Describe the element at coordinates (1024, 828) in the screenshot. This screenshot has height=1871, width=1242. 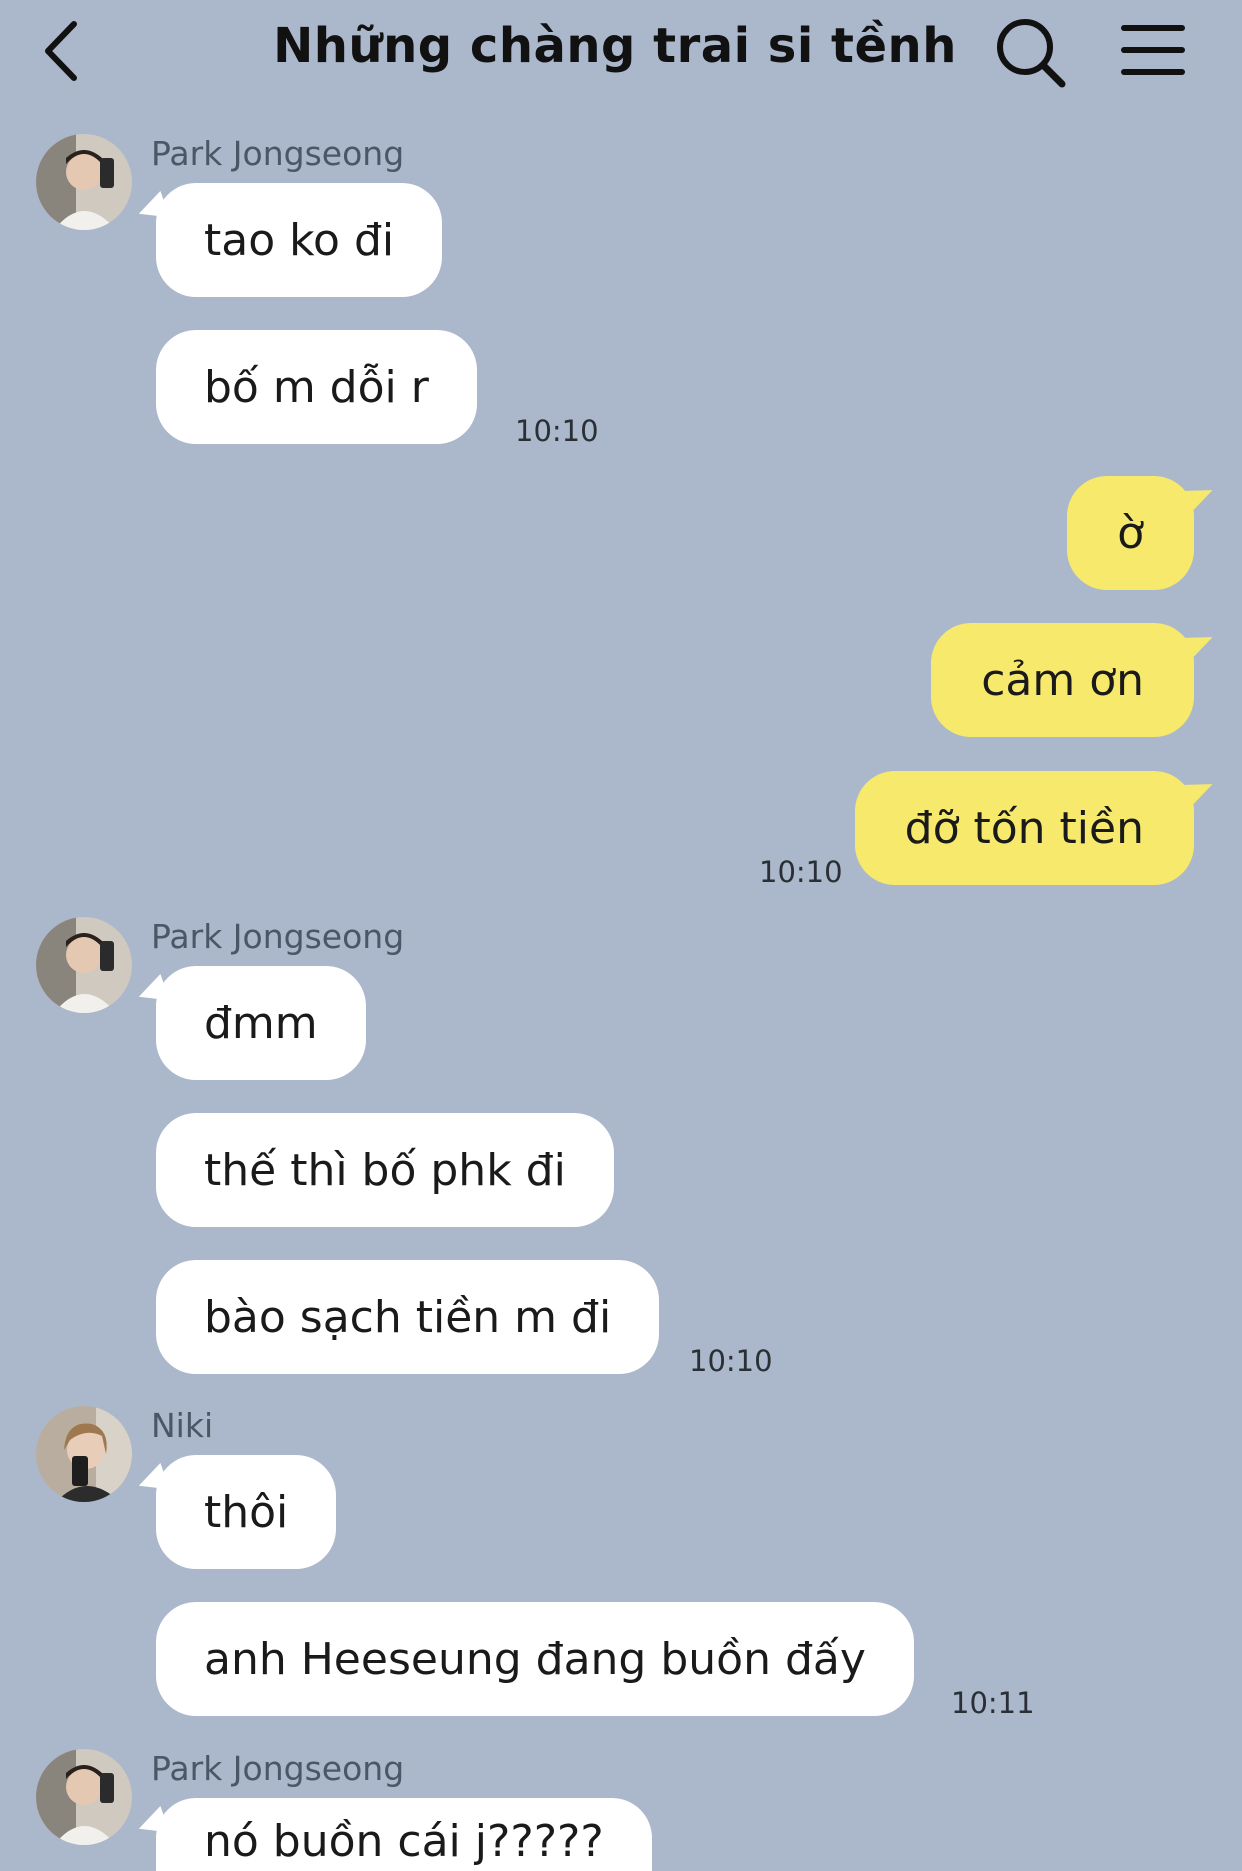
I see `message-bubble-outgoing: đỡ tốn tiền` at that location.